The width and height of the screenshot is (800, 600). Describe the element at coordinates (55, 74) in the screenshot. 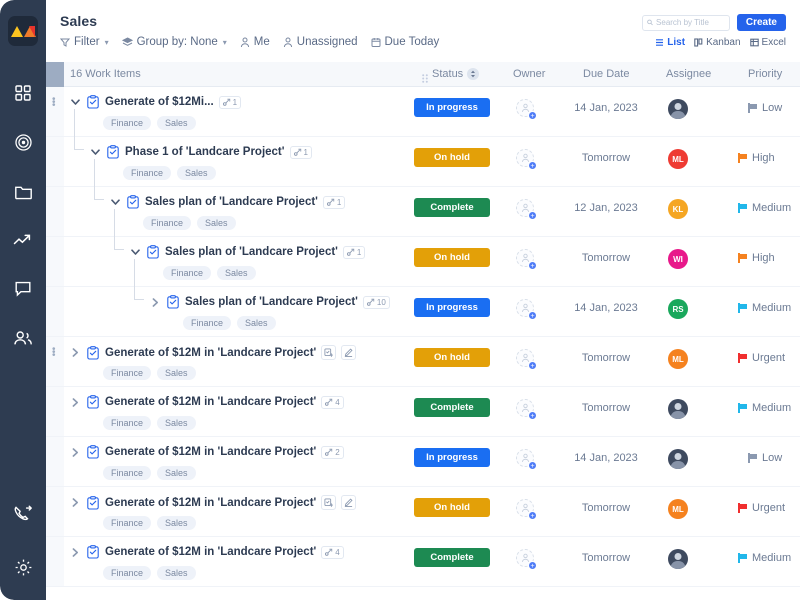

I see `select-all-gutter` at that location.